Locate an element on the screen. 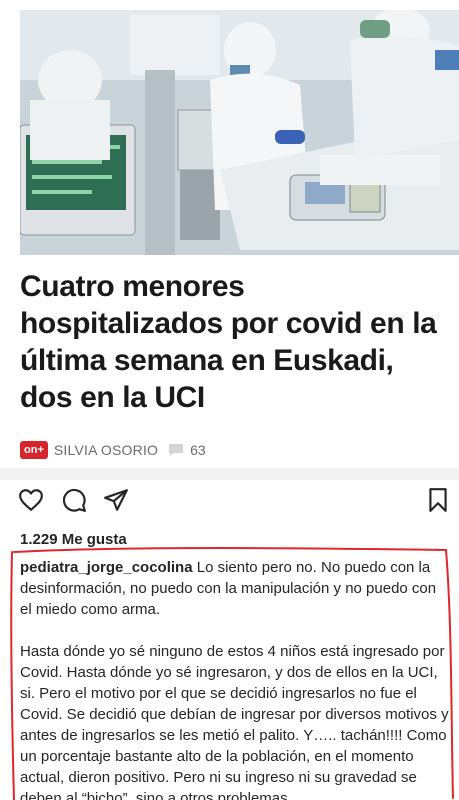 The image size is (459, 800). article-author: SILVIA OSORIO is located at coordinates (106, 450).